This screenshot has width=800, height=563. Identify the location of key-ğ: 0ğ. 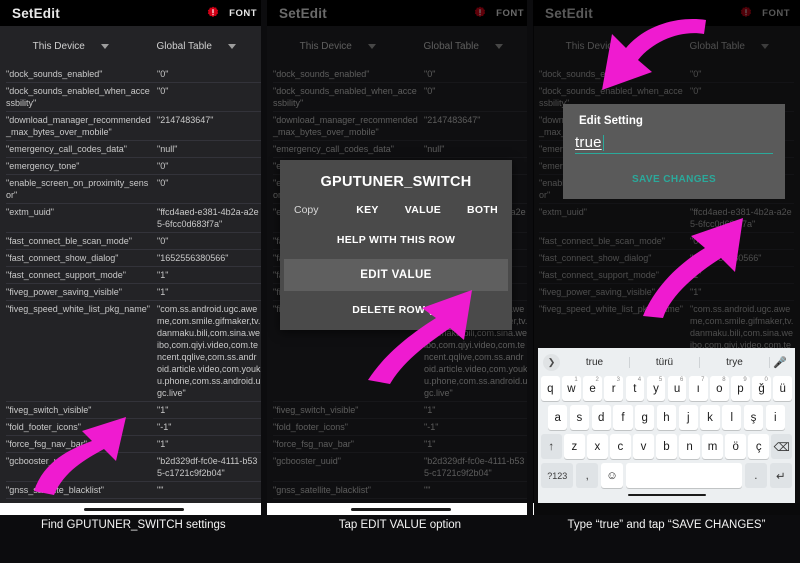
(761, 388).